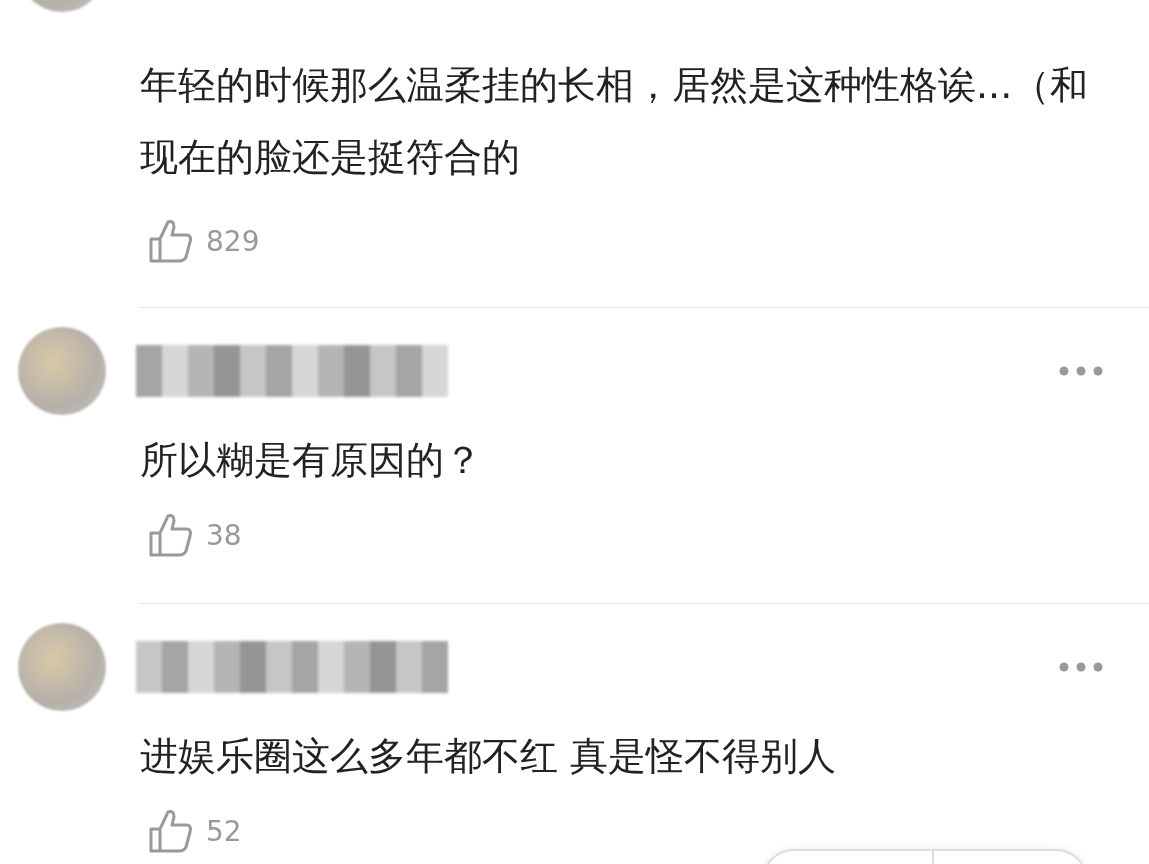 Image resolution: width=1149 pixels, height=864 pixels. What do you see at coordinates (615, 121) in the screenshot?
I see `comment-text: 年轻的时候那么温柔挂的长相，居然是这种性格诶...（和现在的脸还是挺符合的` at bounding box center [615, 121].